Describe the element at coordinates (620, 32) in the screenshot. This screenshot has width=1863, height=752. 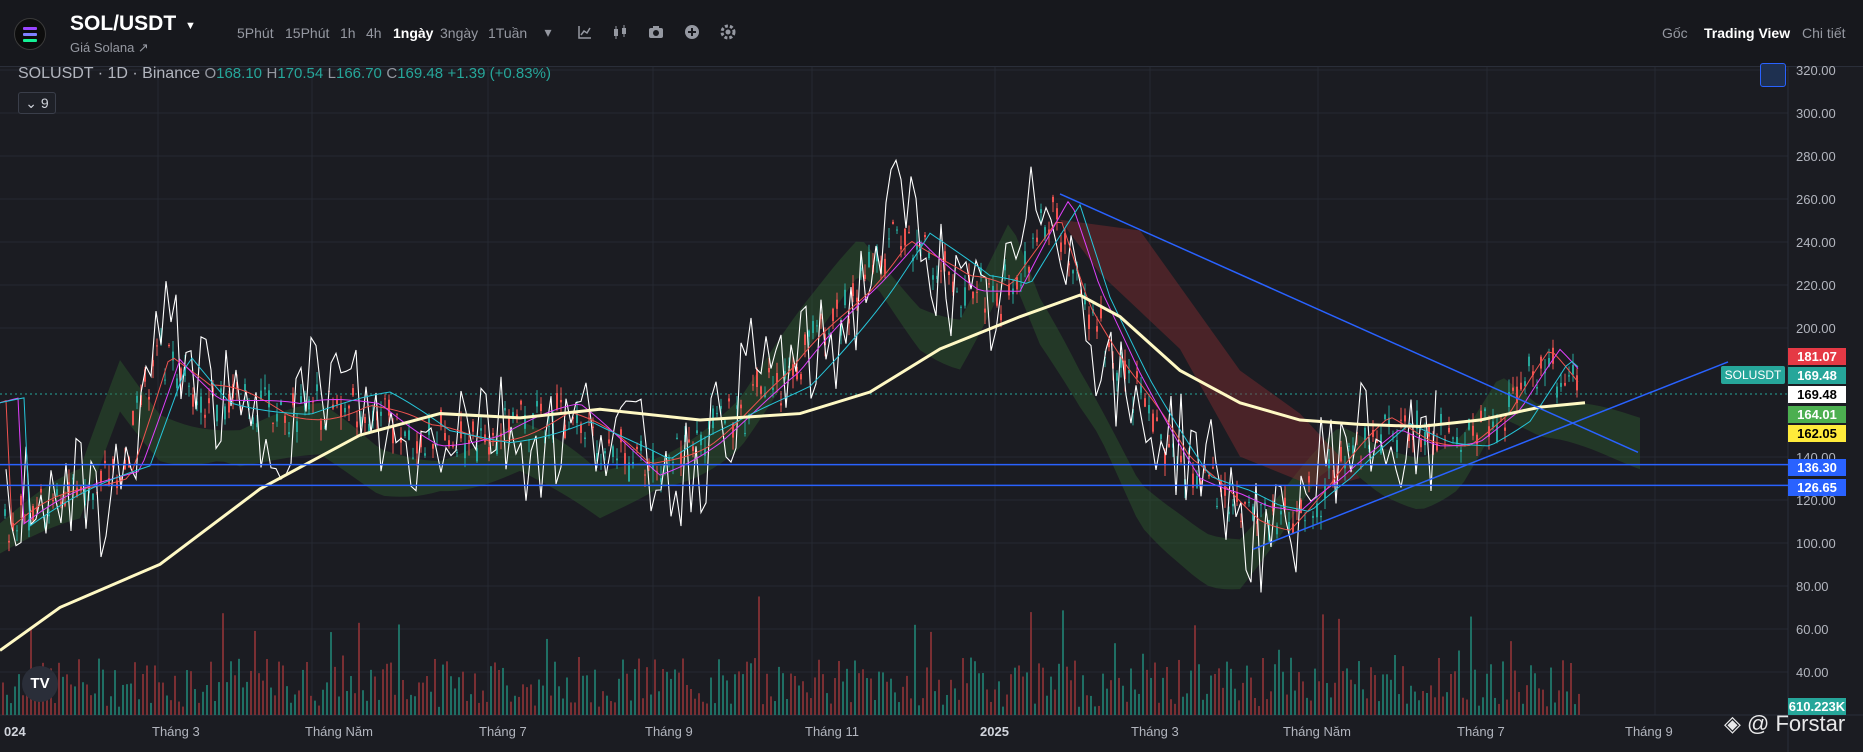
I see `candles-icon` at that location.